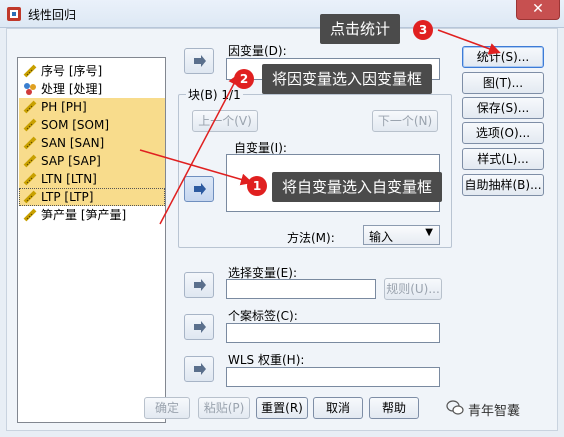 This screenshot has height=437, width=564. Describe the element at coordinates (455, 407) in the screenshot. I see `wechat-icon` at that location.